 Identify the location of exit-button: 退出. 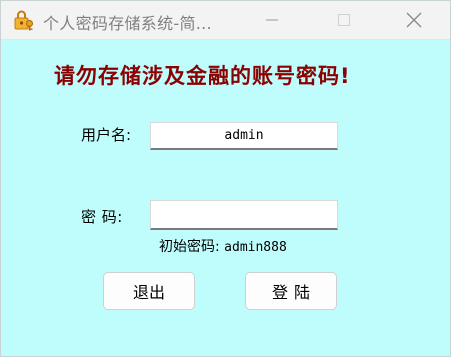
(149, 291).